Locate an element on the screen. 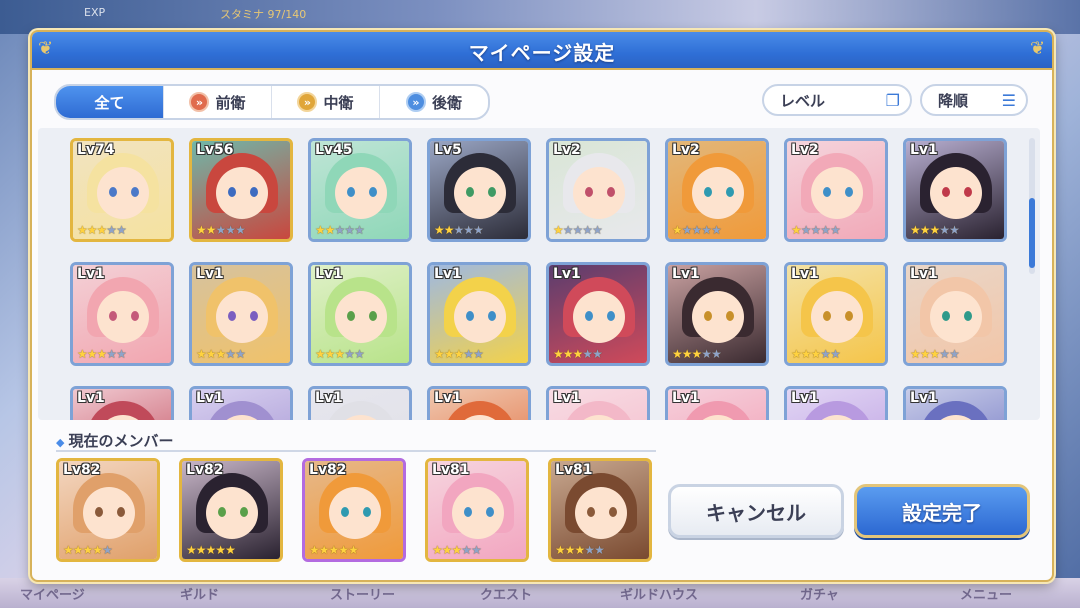 Image resolution: width=1080 pixels, height=608 pixels. level-label: Lv2 is located at coordinates (686, 150).